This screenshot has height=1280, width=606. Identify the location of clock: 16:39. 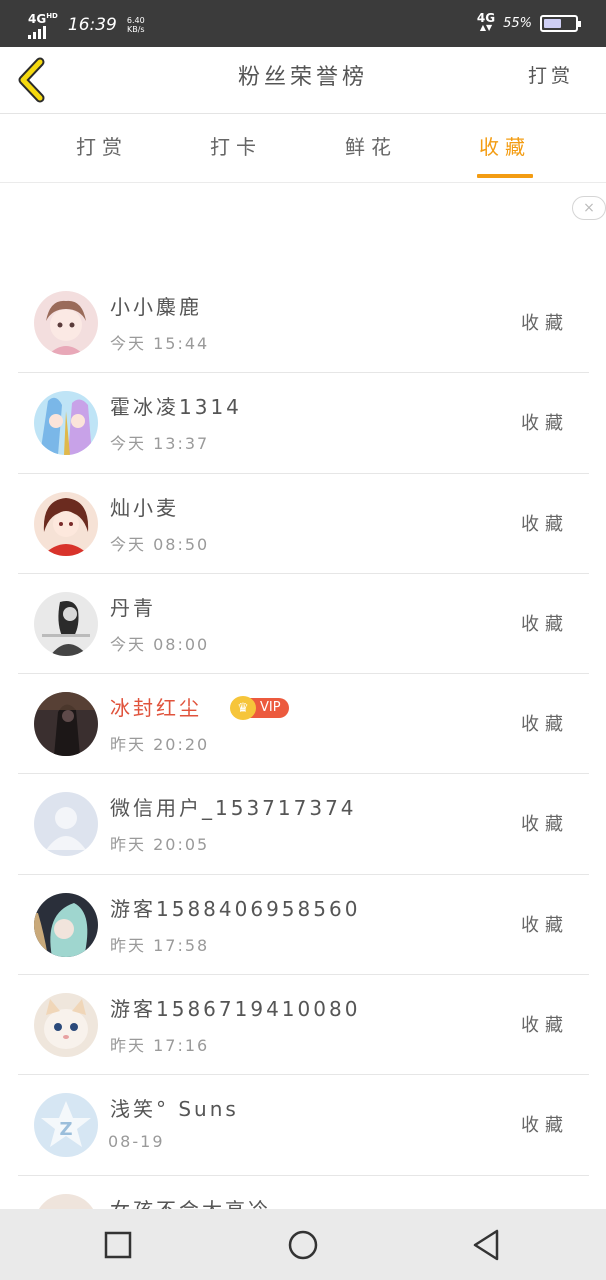
(92, 24).